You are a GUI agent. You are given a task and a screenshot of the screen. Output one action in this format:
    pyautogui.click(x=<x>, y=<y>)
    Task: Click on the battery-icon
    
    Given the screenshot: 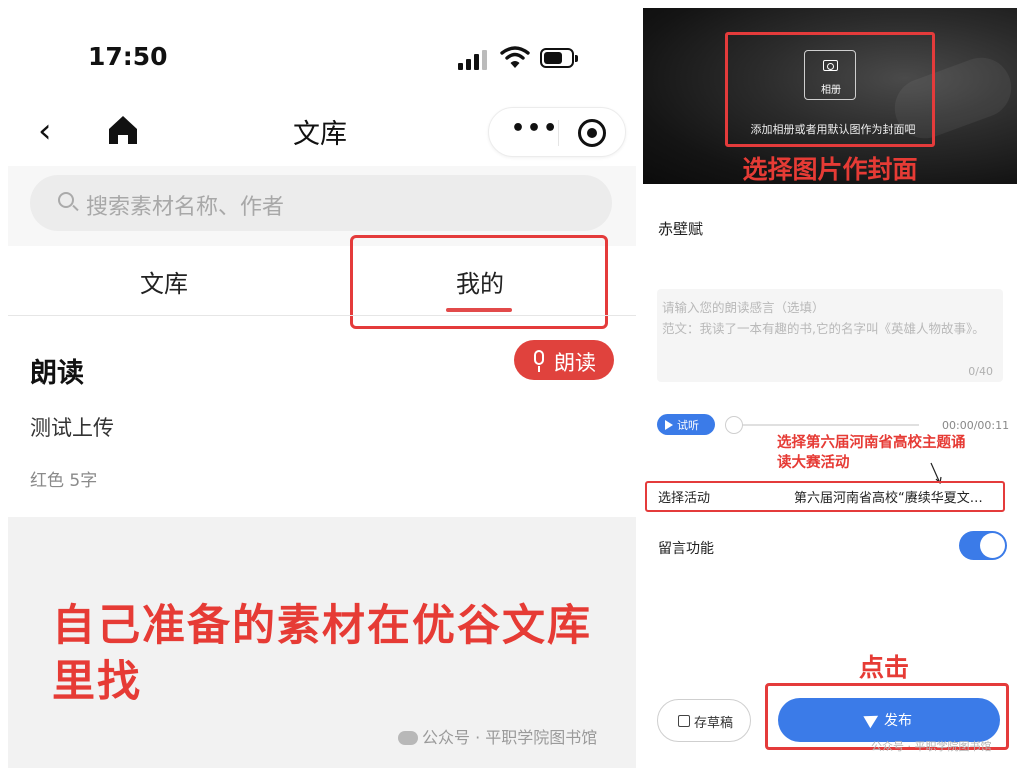 What is the action you would take?
    pyautogui.click(x=559, y=58)
    